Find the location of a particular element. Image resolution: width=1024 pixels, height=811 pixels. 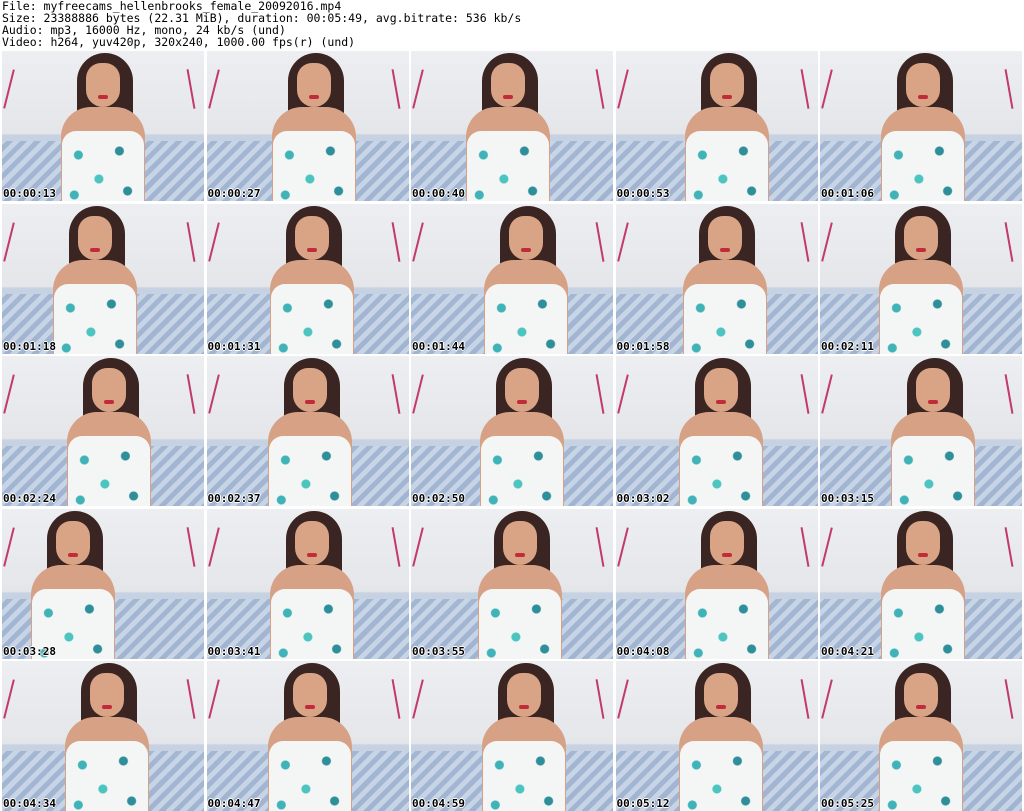

thumbnail-timestamp: 00:01:06 is located at coordinates (847, 193).